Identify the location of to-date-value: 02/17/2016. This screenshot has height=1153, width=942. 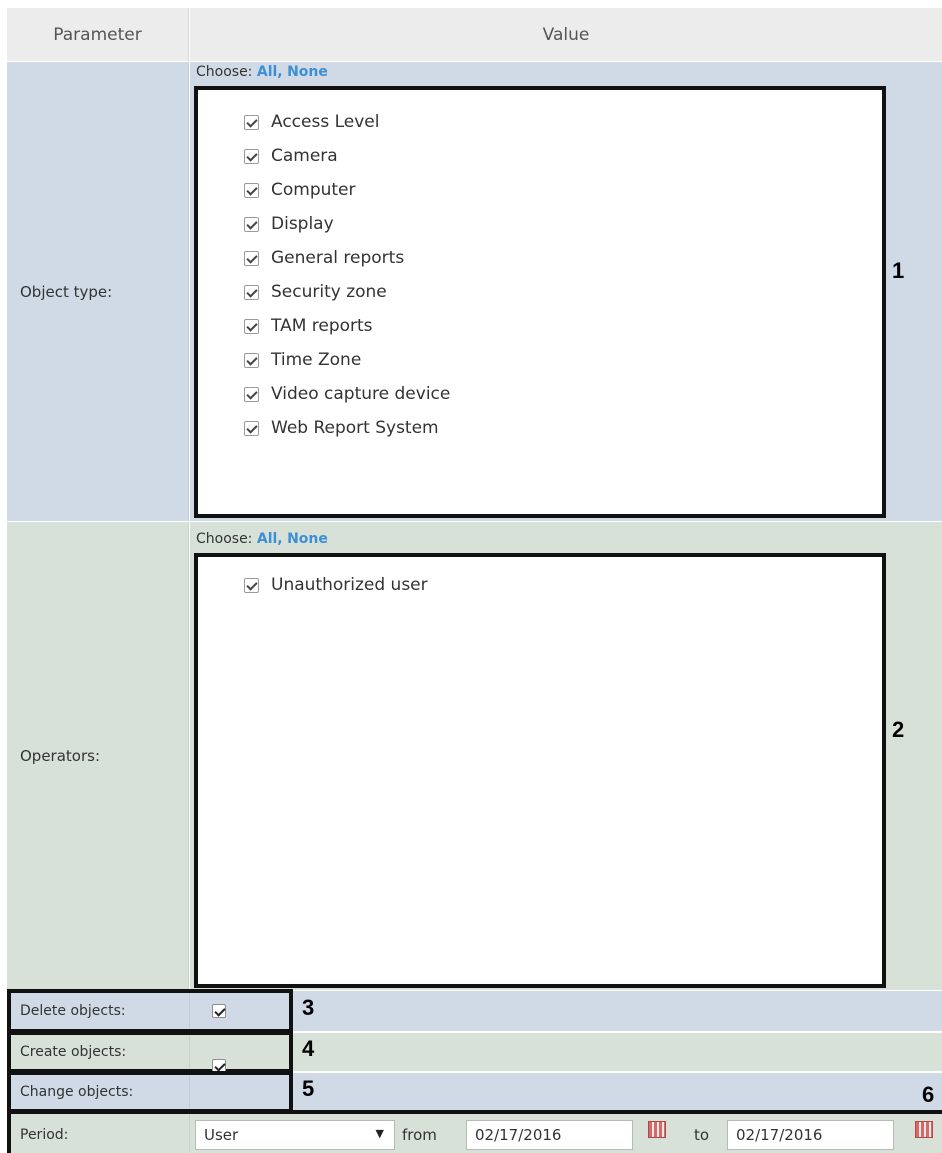
(779, 1135).